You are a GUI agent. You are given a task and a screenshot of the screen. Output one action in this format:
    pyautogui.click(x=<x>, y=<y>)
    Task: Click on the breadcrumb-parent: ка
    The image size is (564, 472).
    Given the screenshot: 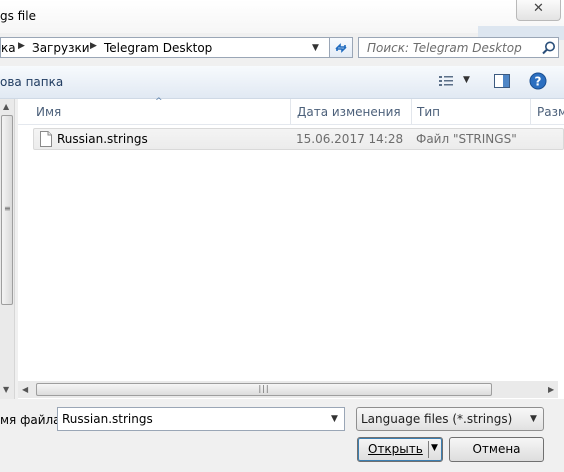 What is the action you would take?
    pyautogui.click(x=8, y=48)
    